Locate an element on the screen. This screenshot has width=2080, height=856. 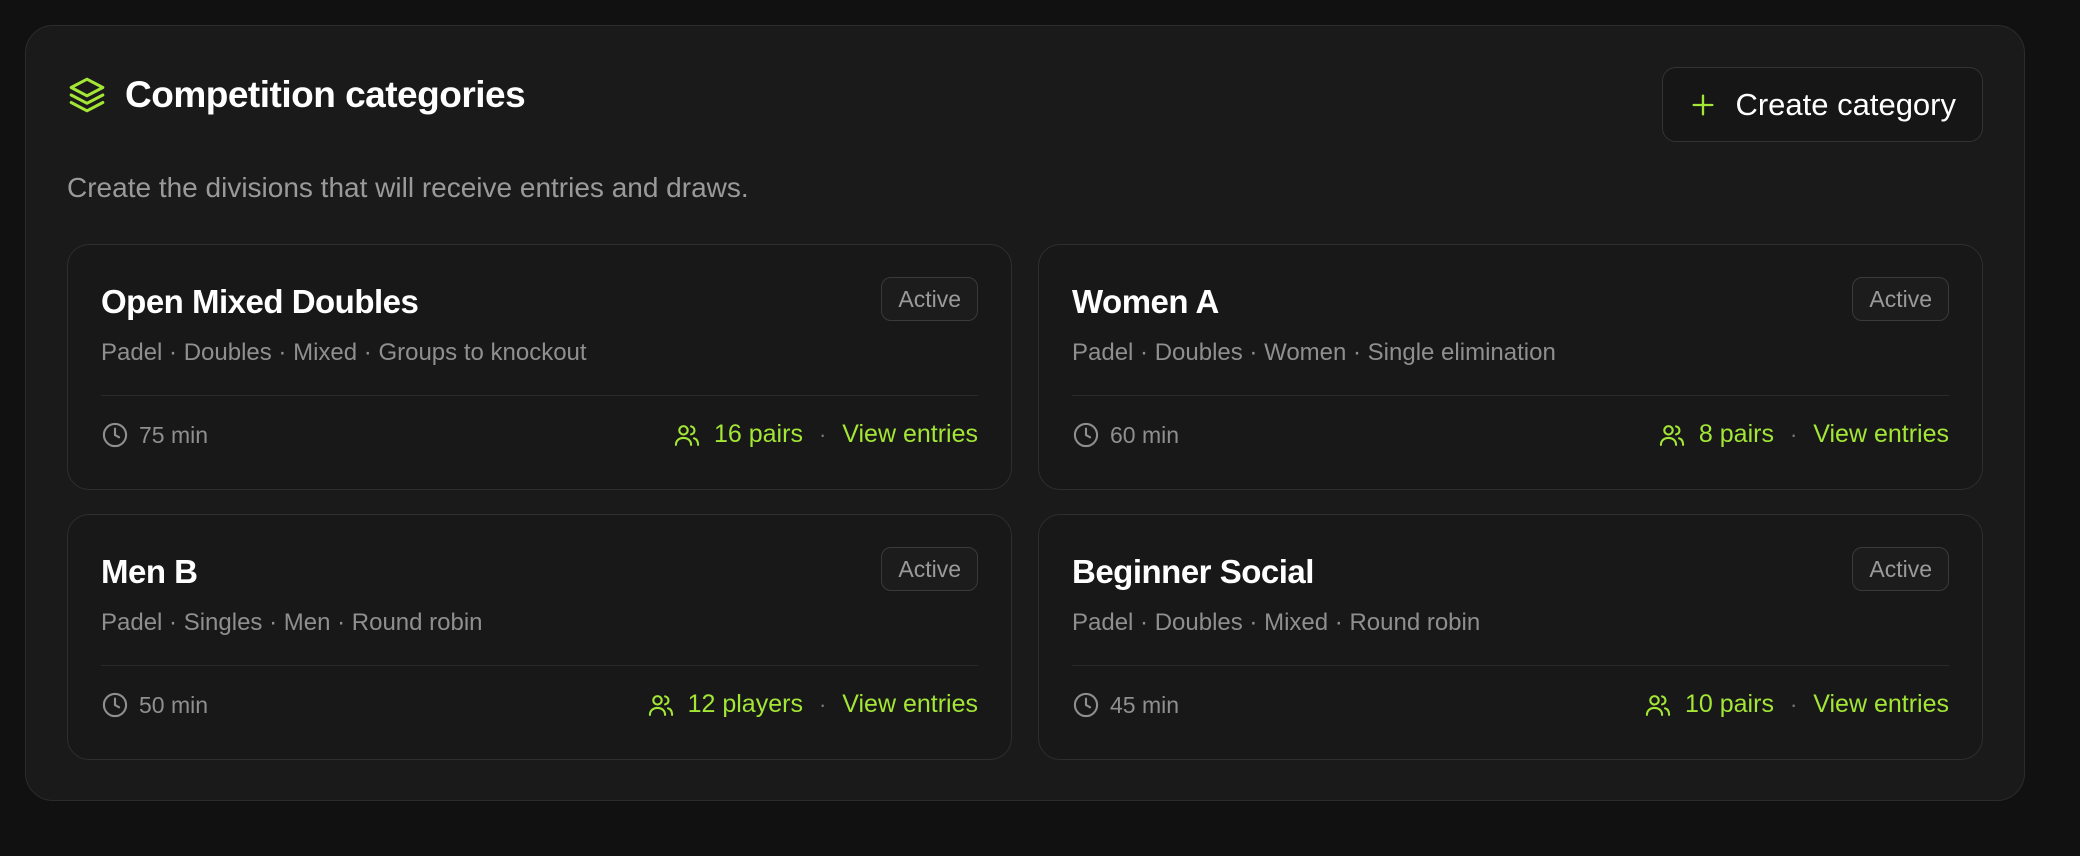
create-category-button: Create category is located at coordinates (1822, 104).